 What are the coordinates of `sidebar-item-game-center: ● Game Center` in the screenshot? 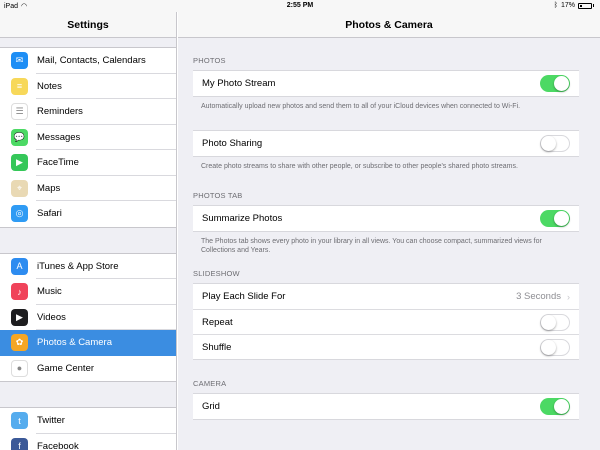 It's located at (88, 369).